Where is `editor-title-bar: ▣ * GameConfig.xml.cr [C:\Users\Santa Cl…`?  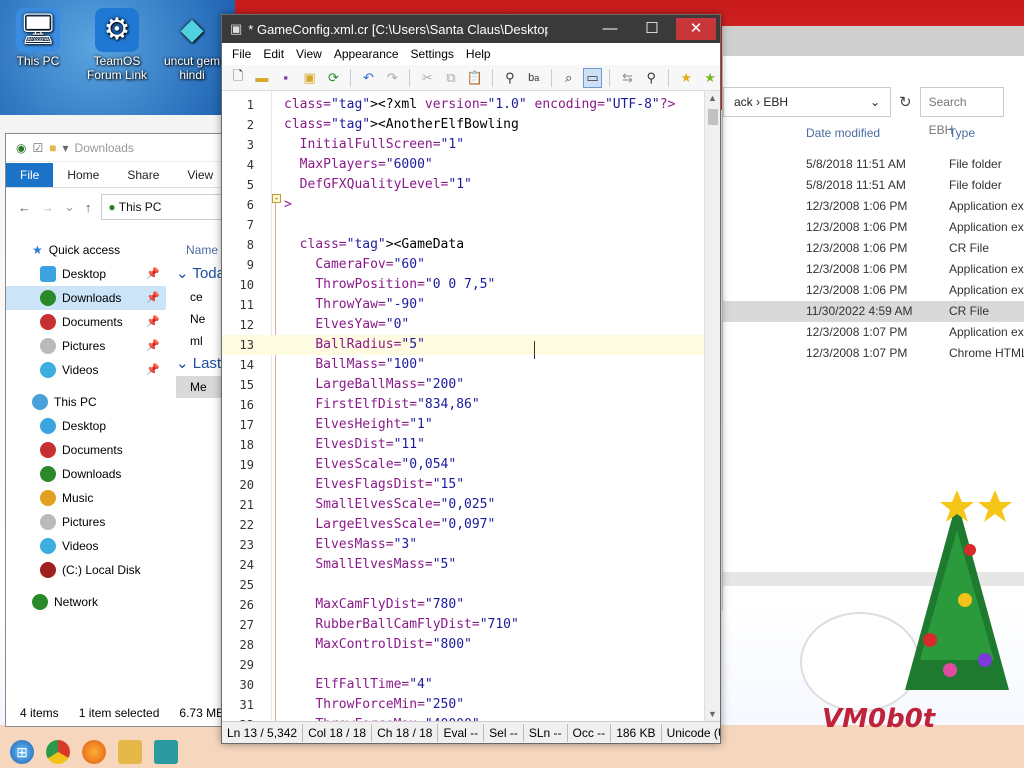
editor-title-bar: ▣ * GameConfig.xml.cr [C:\Users\Santa Cl… is located at coordinates (471, 29).